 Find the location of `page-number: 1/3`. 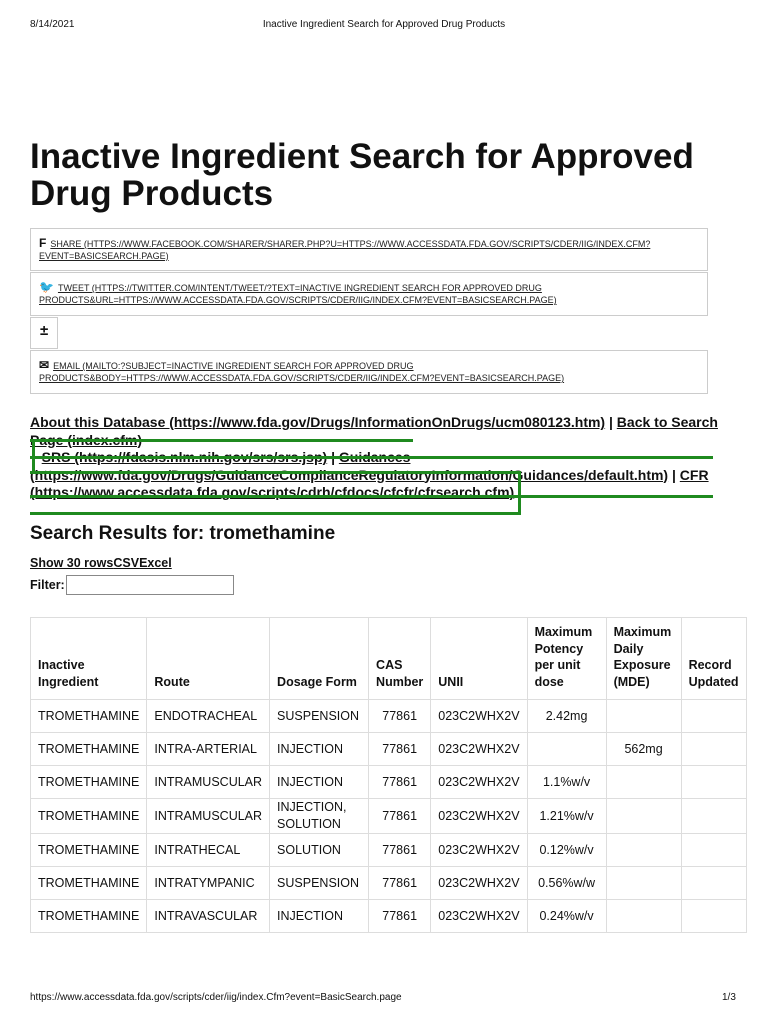

page-number: 1/3 is located at coordinates (729, 997).